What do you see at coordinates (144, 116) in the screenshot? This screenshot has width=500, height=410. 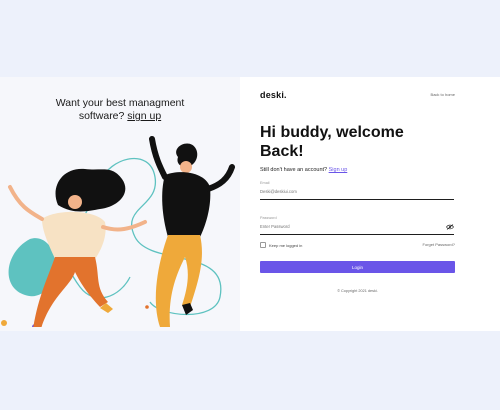 I see `hero-signup-link: sign up` at bounding box center [144, 116].